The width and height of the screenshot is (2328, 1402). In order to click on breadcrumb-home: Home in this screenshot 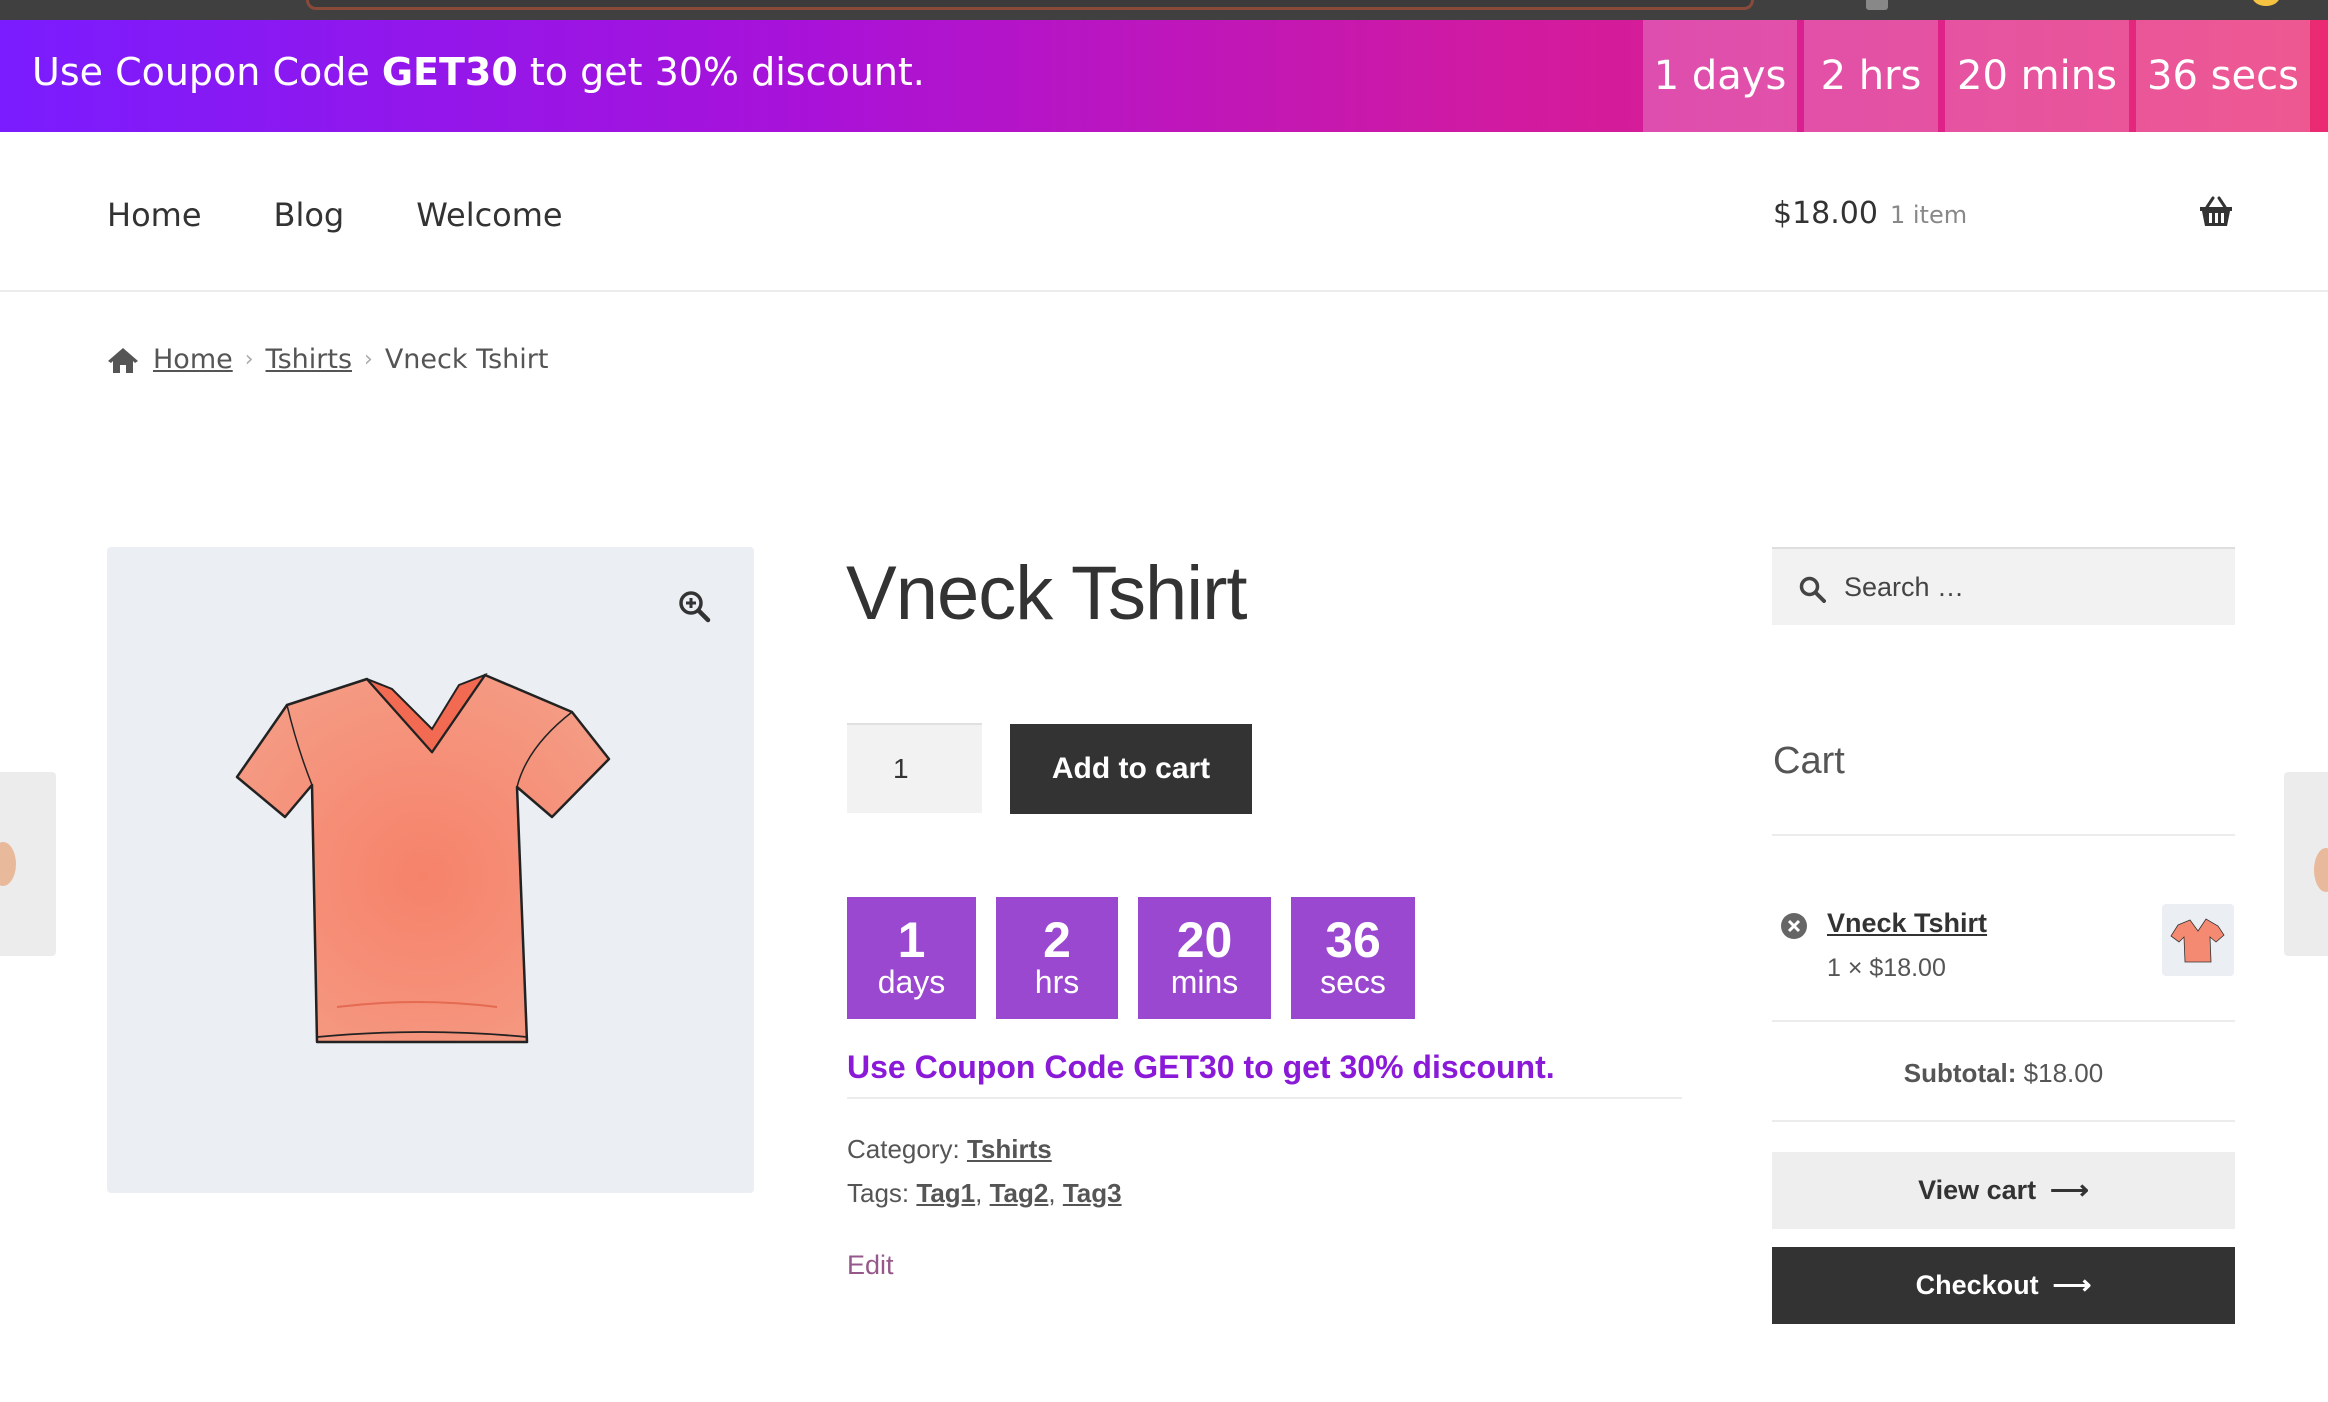, I will do `click(193, 359)`.